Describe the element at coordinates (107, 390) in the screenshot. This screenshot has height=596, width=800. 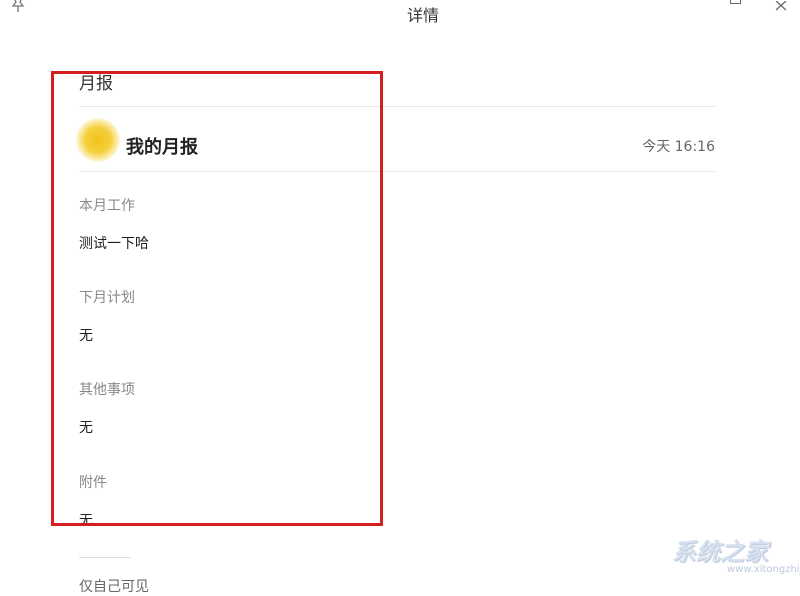
I see `section-label-other: 其他事项` at that location.